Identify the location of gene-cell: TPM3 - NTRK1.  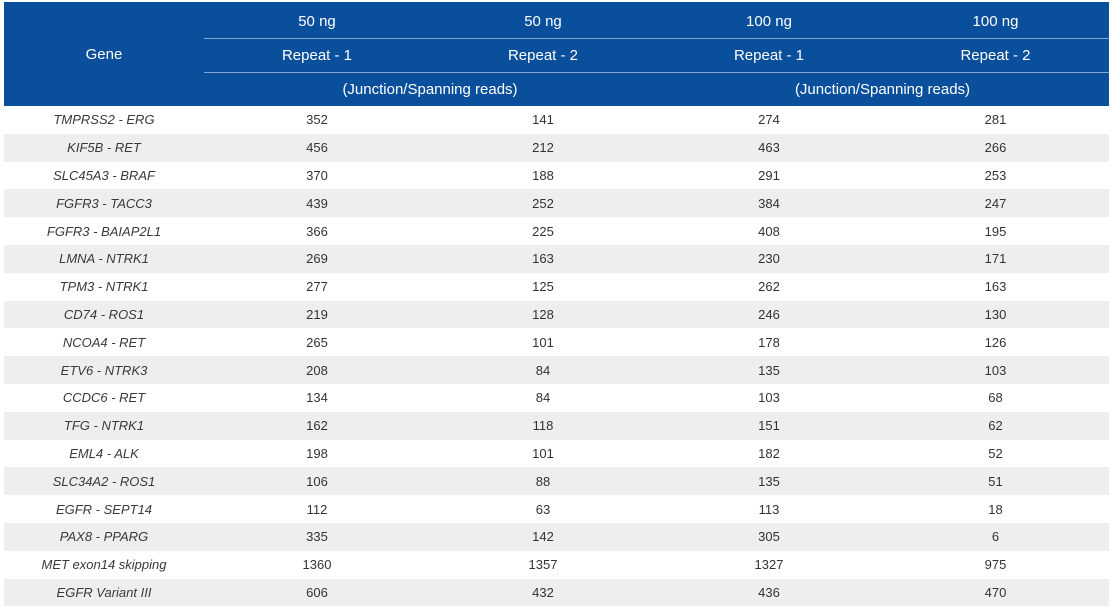
(104, 286).